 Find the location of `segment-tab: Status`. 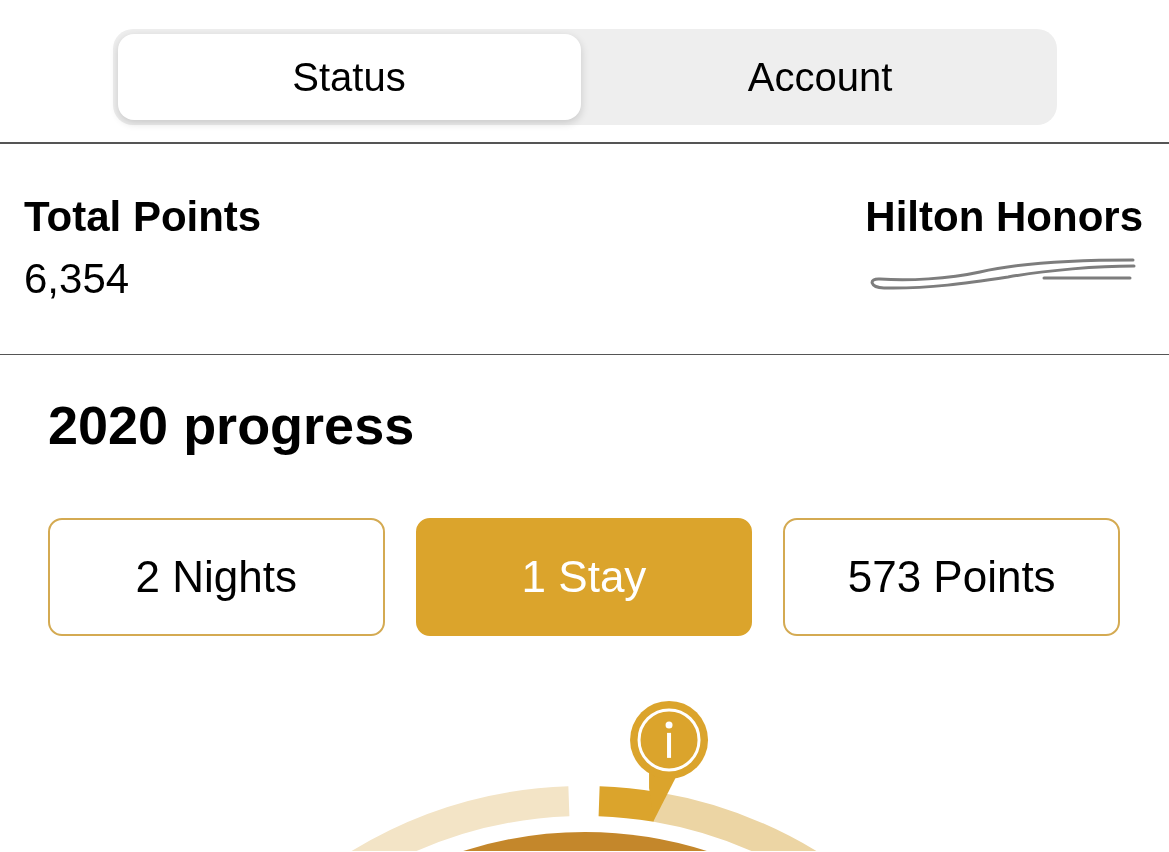

segment-tab: Status is located at coordinates (349, 77).